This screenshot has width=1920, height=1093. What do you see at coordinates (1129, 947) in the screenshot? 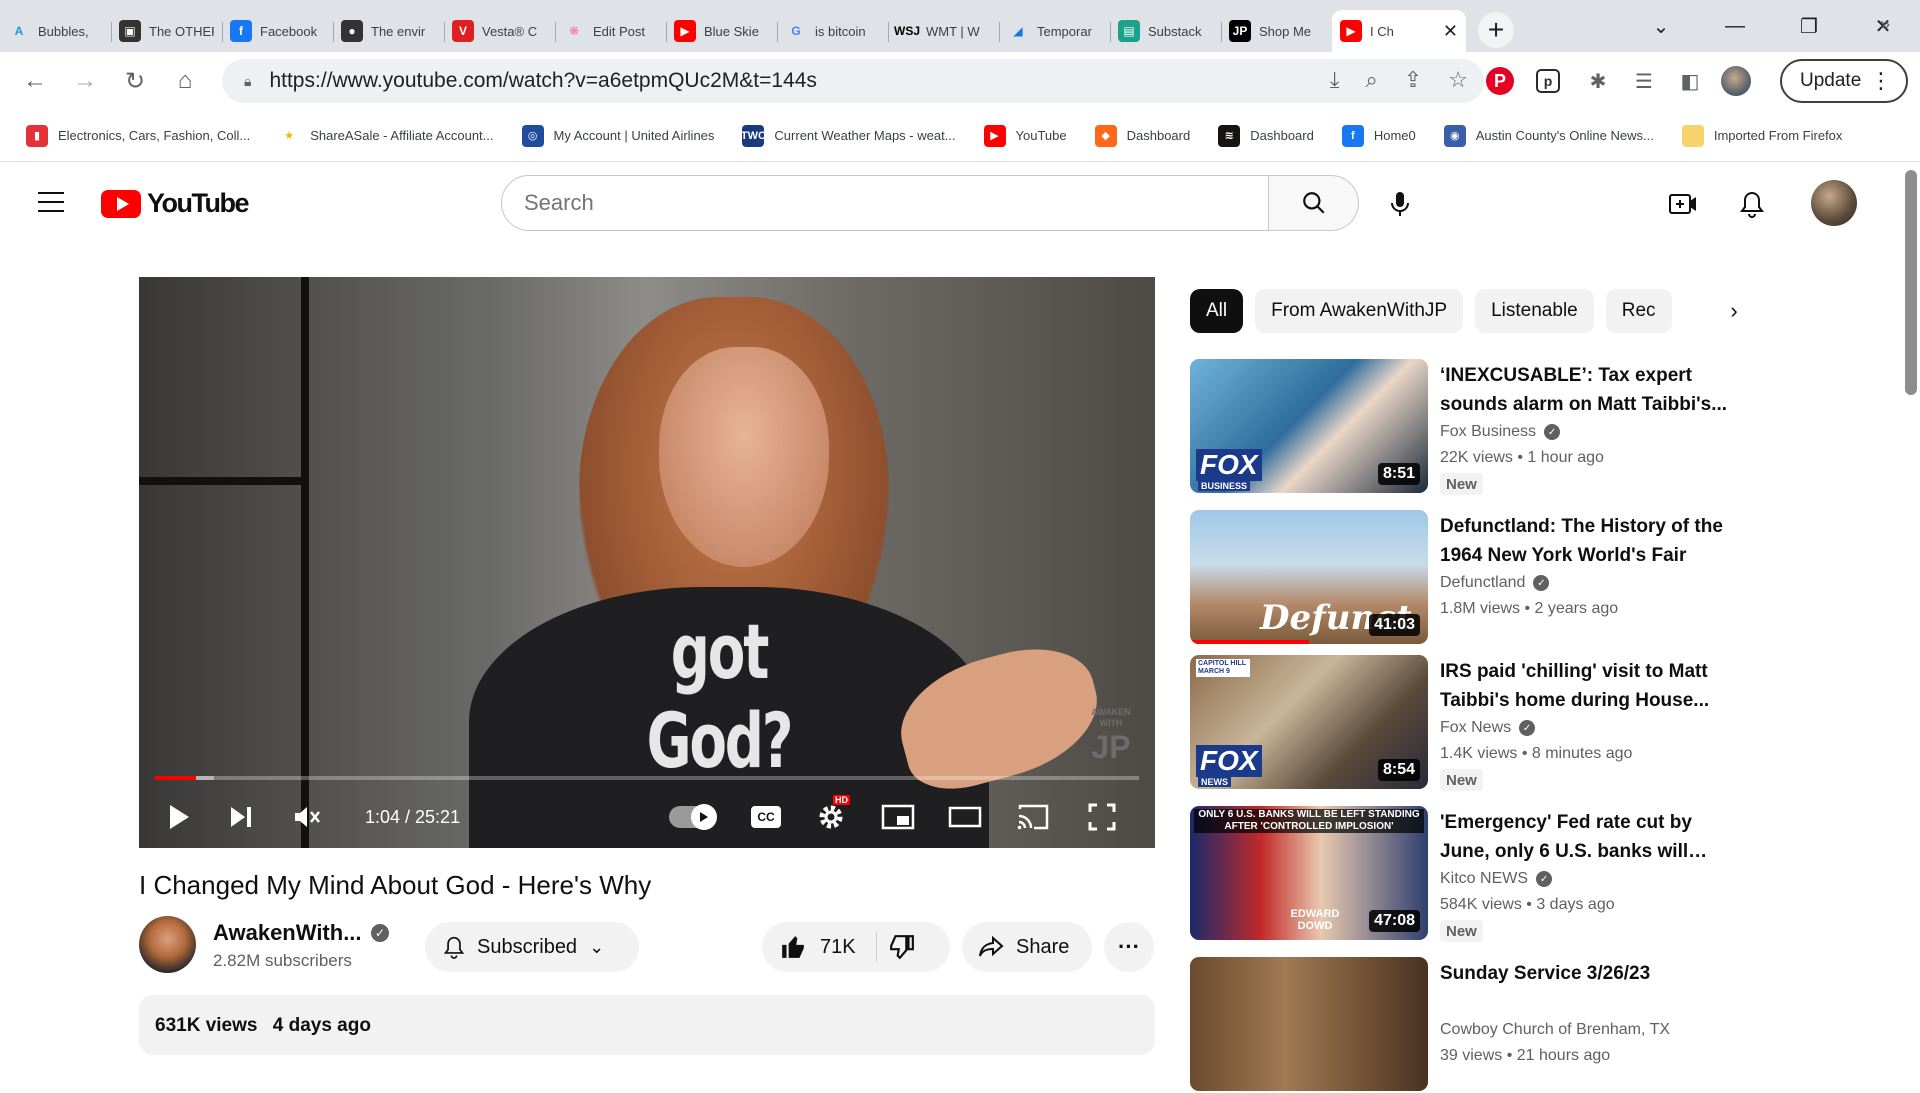
I see `more-actions-button: ···` at bounding box center [1129, 947].